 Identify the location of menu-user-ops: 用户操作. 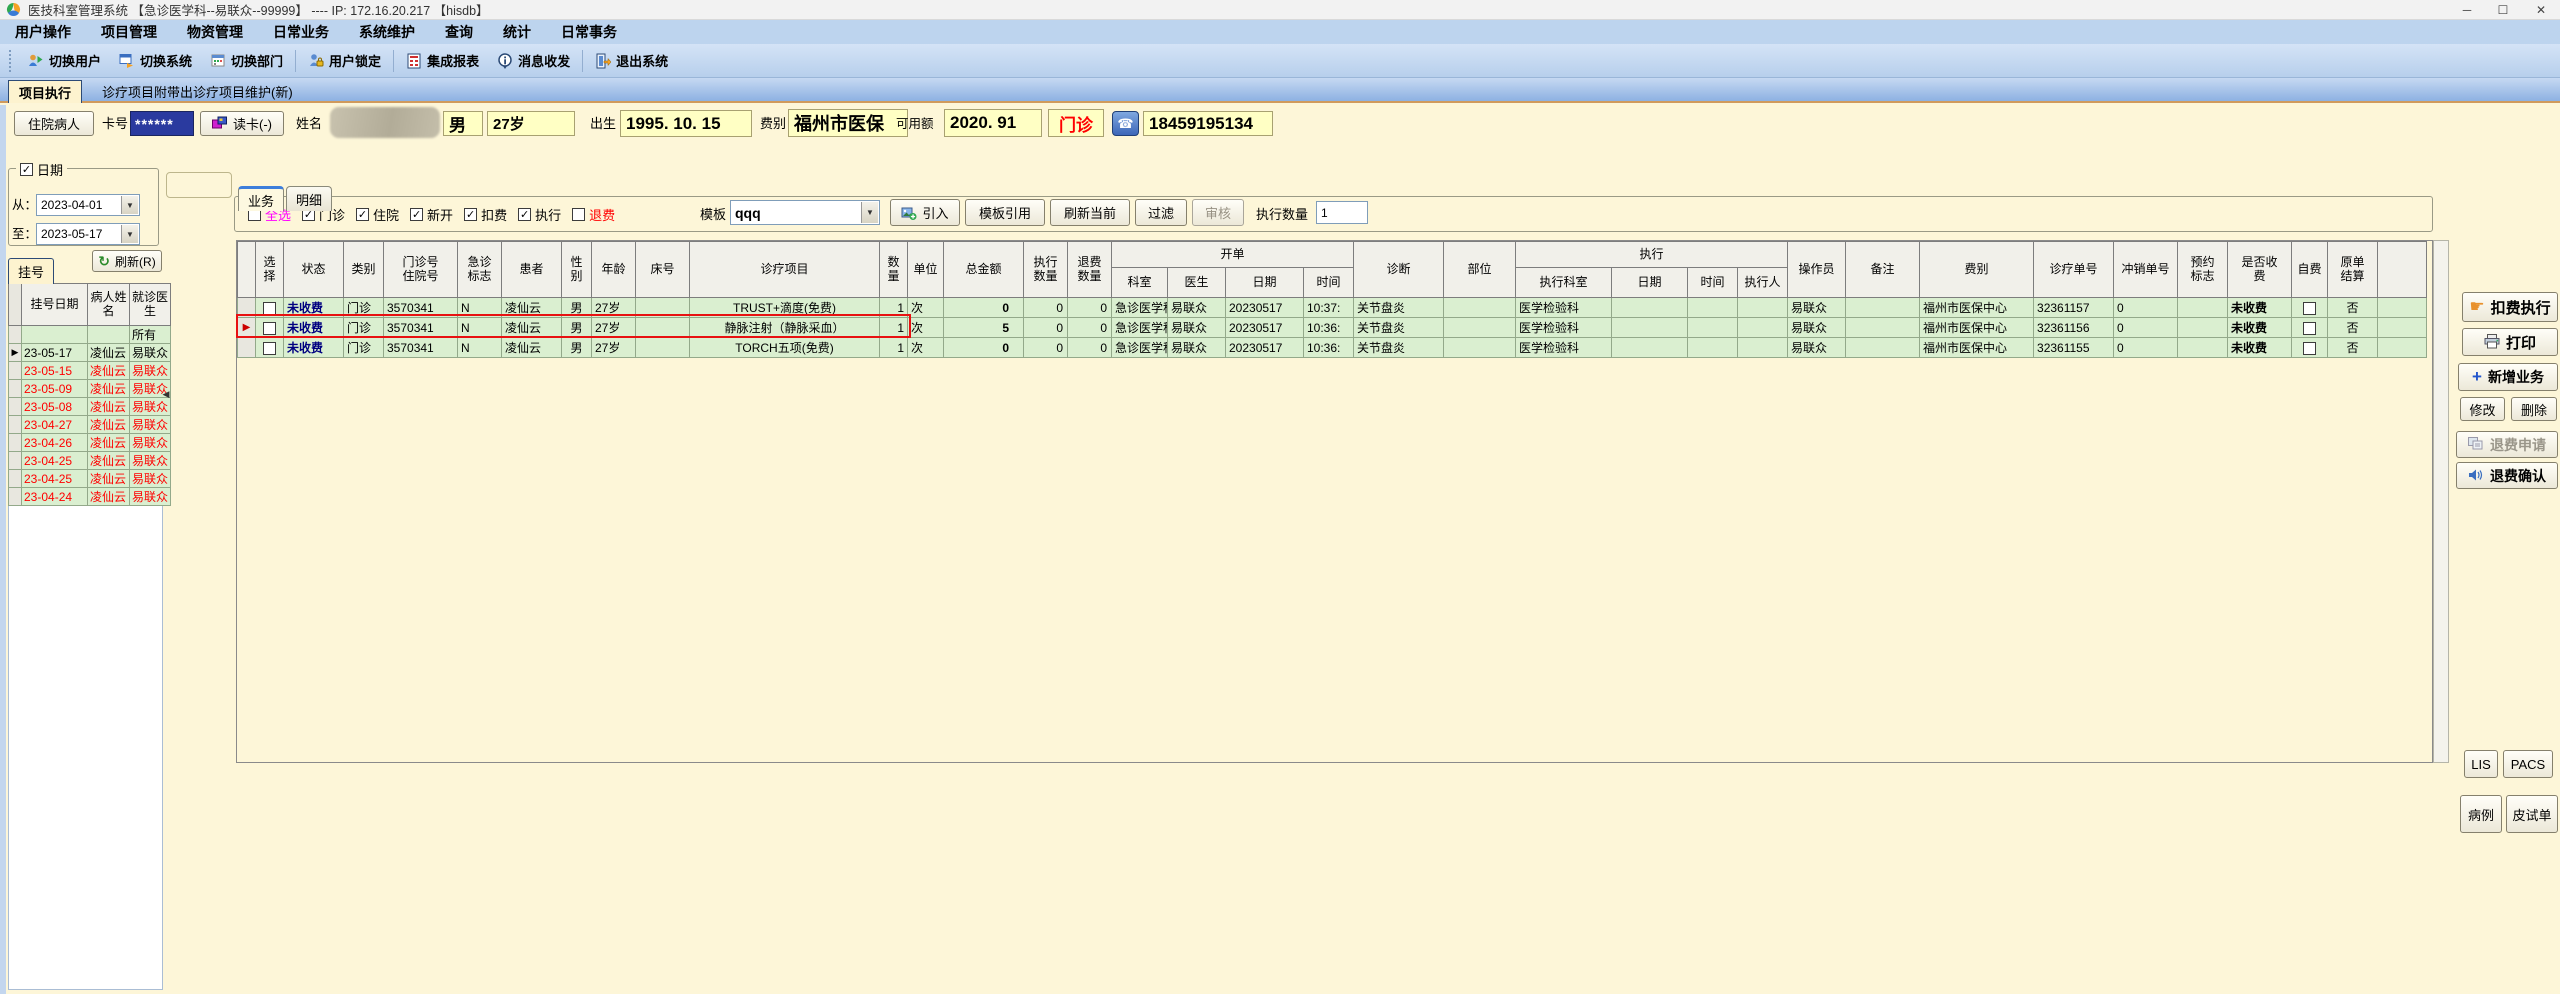
(43, 32).